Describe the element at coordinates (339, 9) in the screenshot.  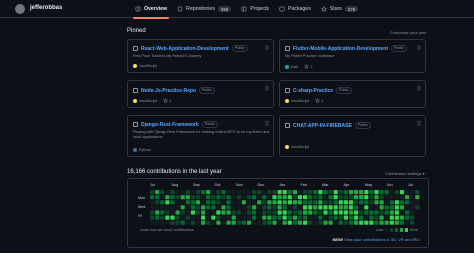
I see `tab-stars: Stars 279` at that location.